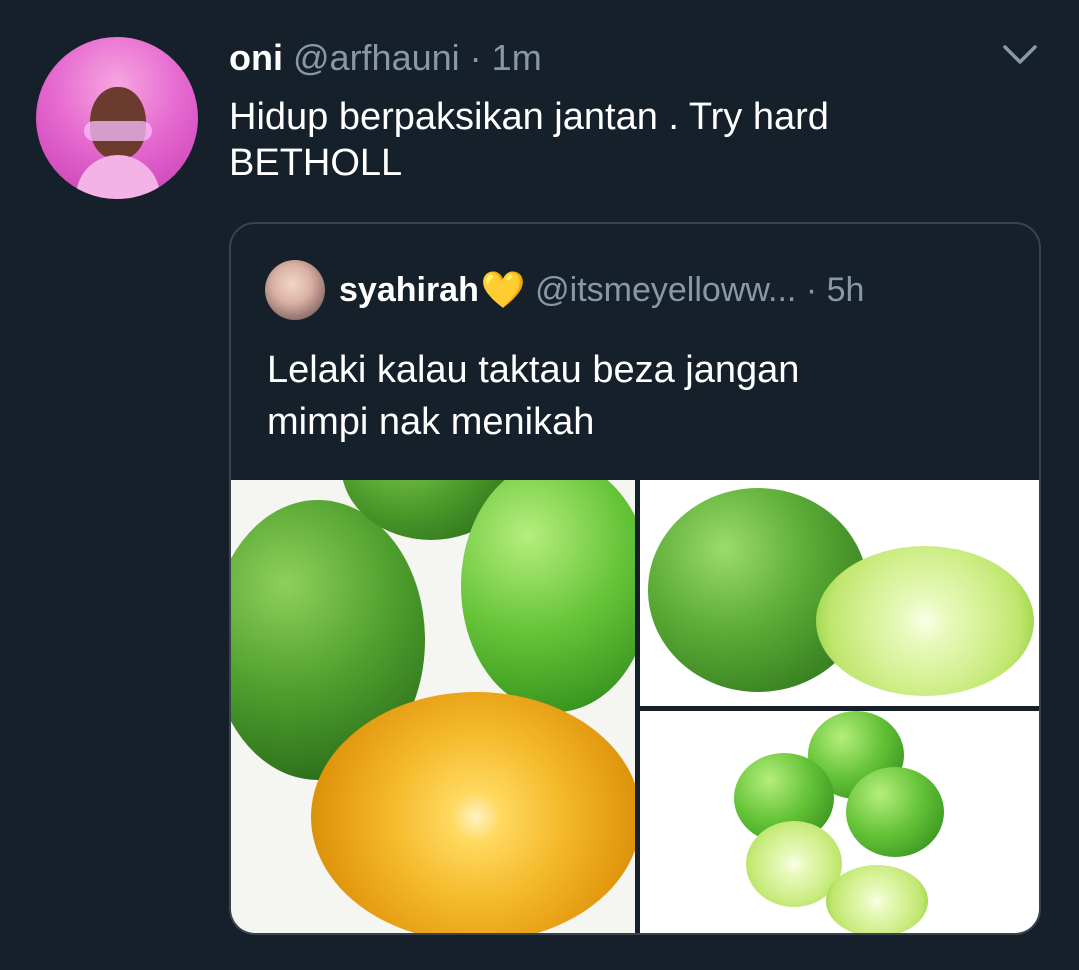 The height and width of the screenshot is (970, 1079). Describe the element at coordinates (376, 57) in the screenshot. I see `author-handle: @arfhauni` at that location.